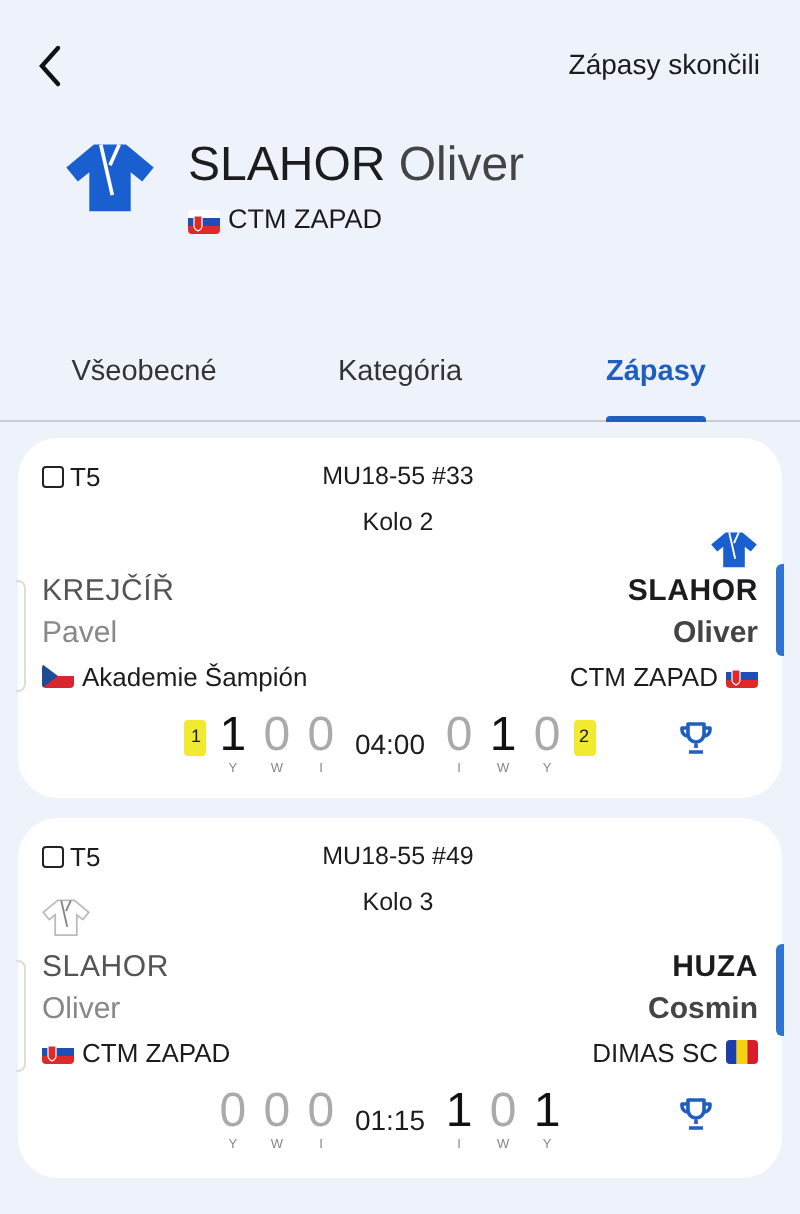 The width and height of the screenshot is (800, 1214). I want to click on club-name: Akademie Šampión, so click(195, 677).